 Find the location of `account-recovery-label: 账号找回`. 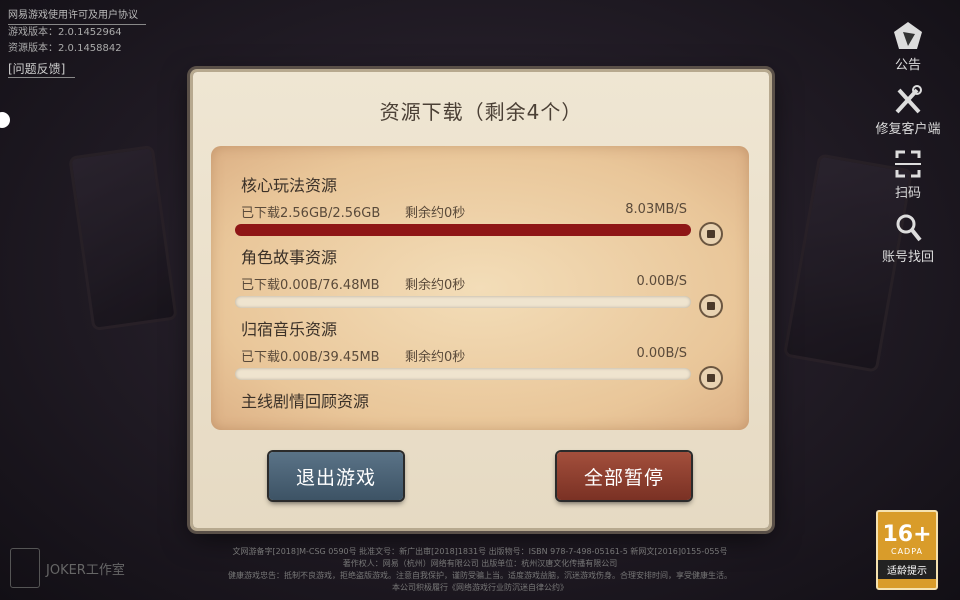

account-recovery-label: 账号找回 is located at coordinates (907, 257).